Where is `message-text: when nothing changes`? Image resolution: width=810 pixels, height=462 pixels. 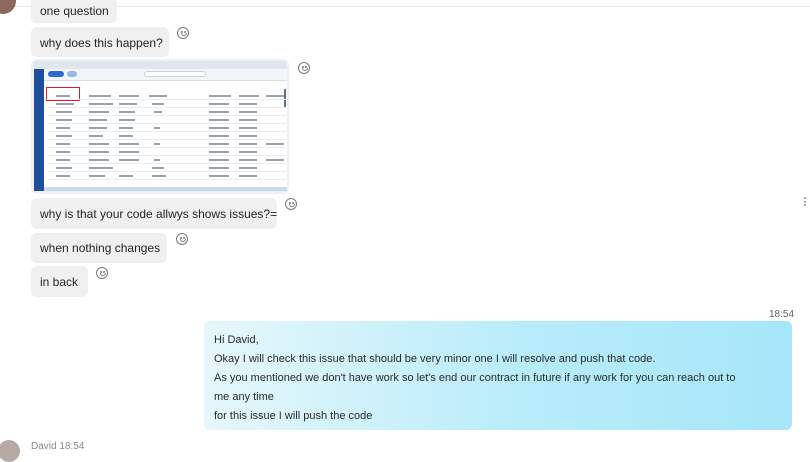 message-text: when nothing changes is located at coordinates (100, 248).